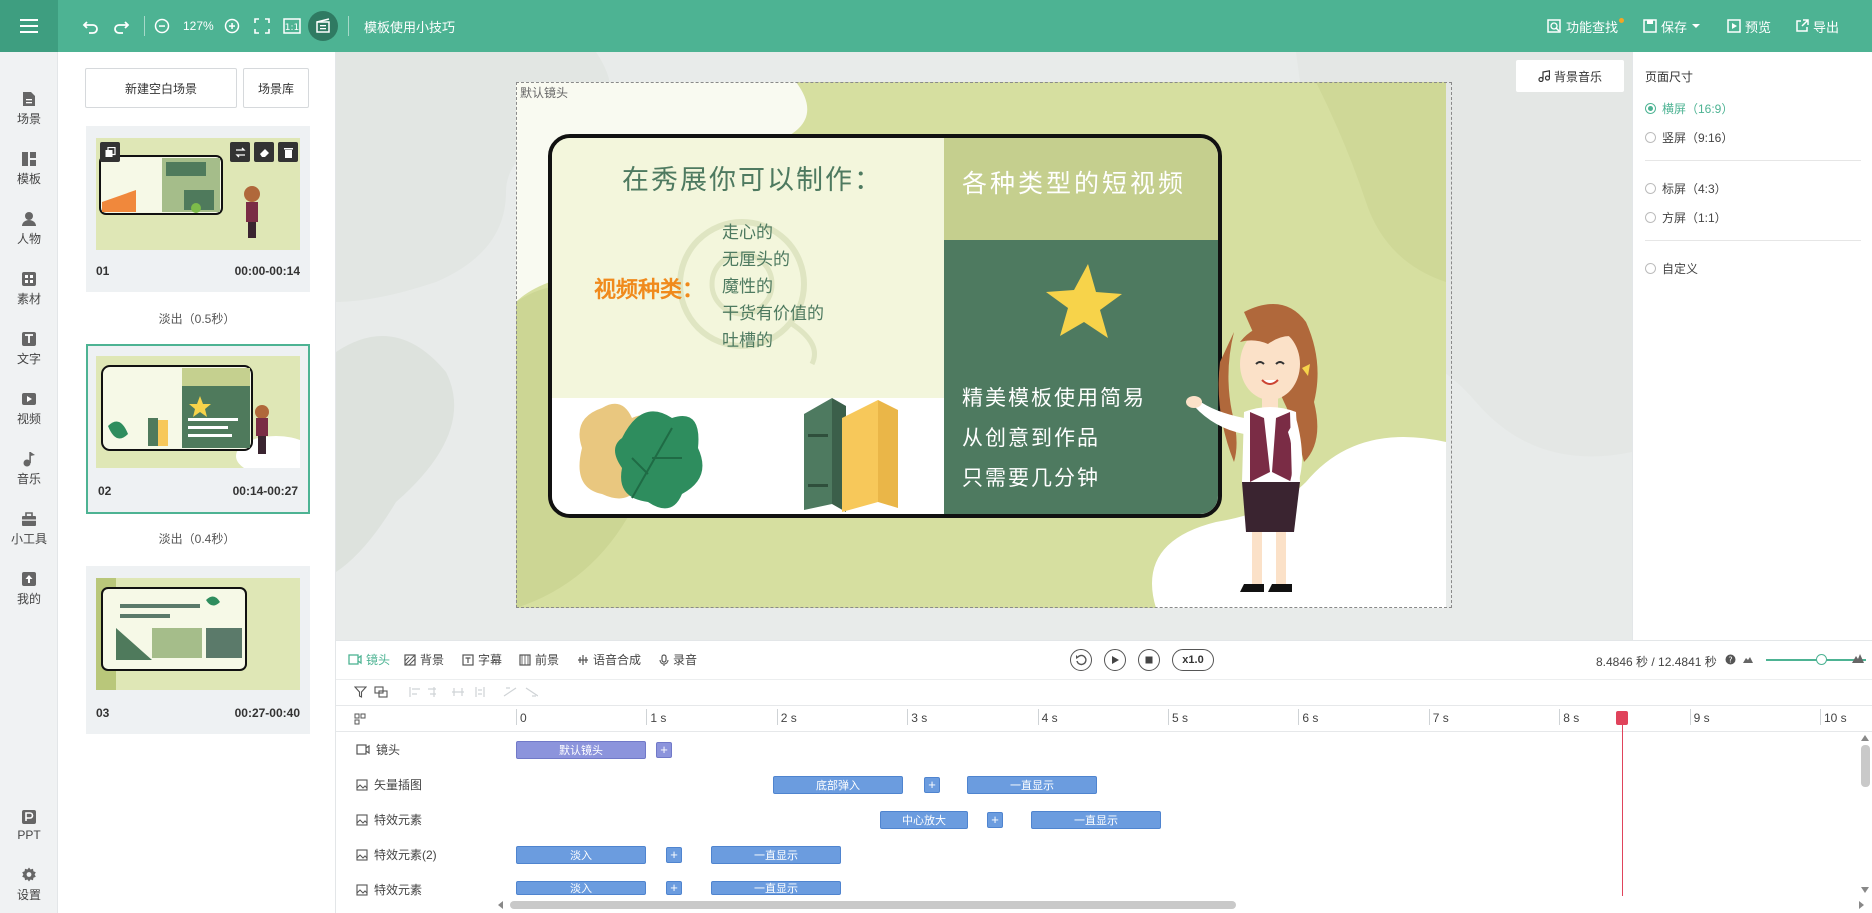 Image resolution: width=1872 pixels, height=913 pixels. Describe the element at coordinates (240, 152) in the screenshot. I see `swap-scene-button` at that location.